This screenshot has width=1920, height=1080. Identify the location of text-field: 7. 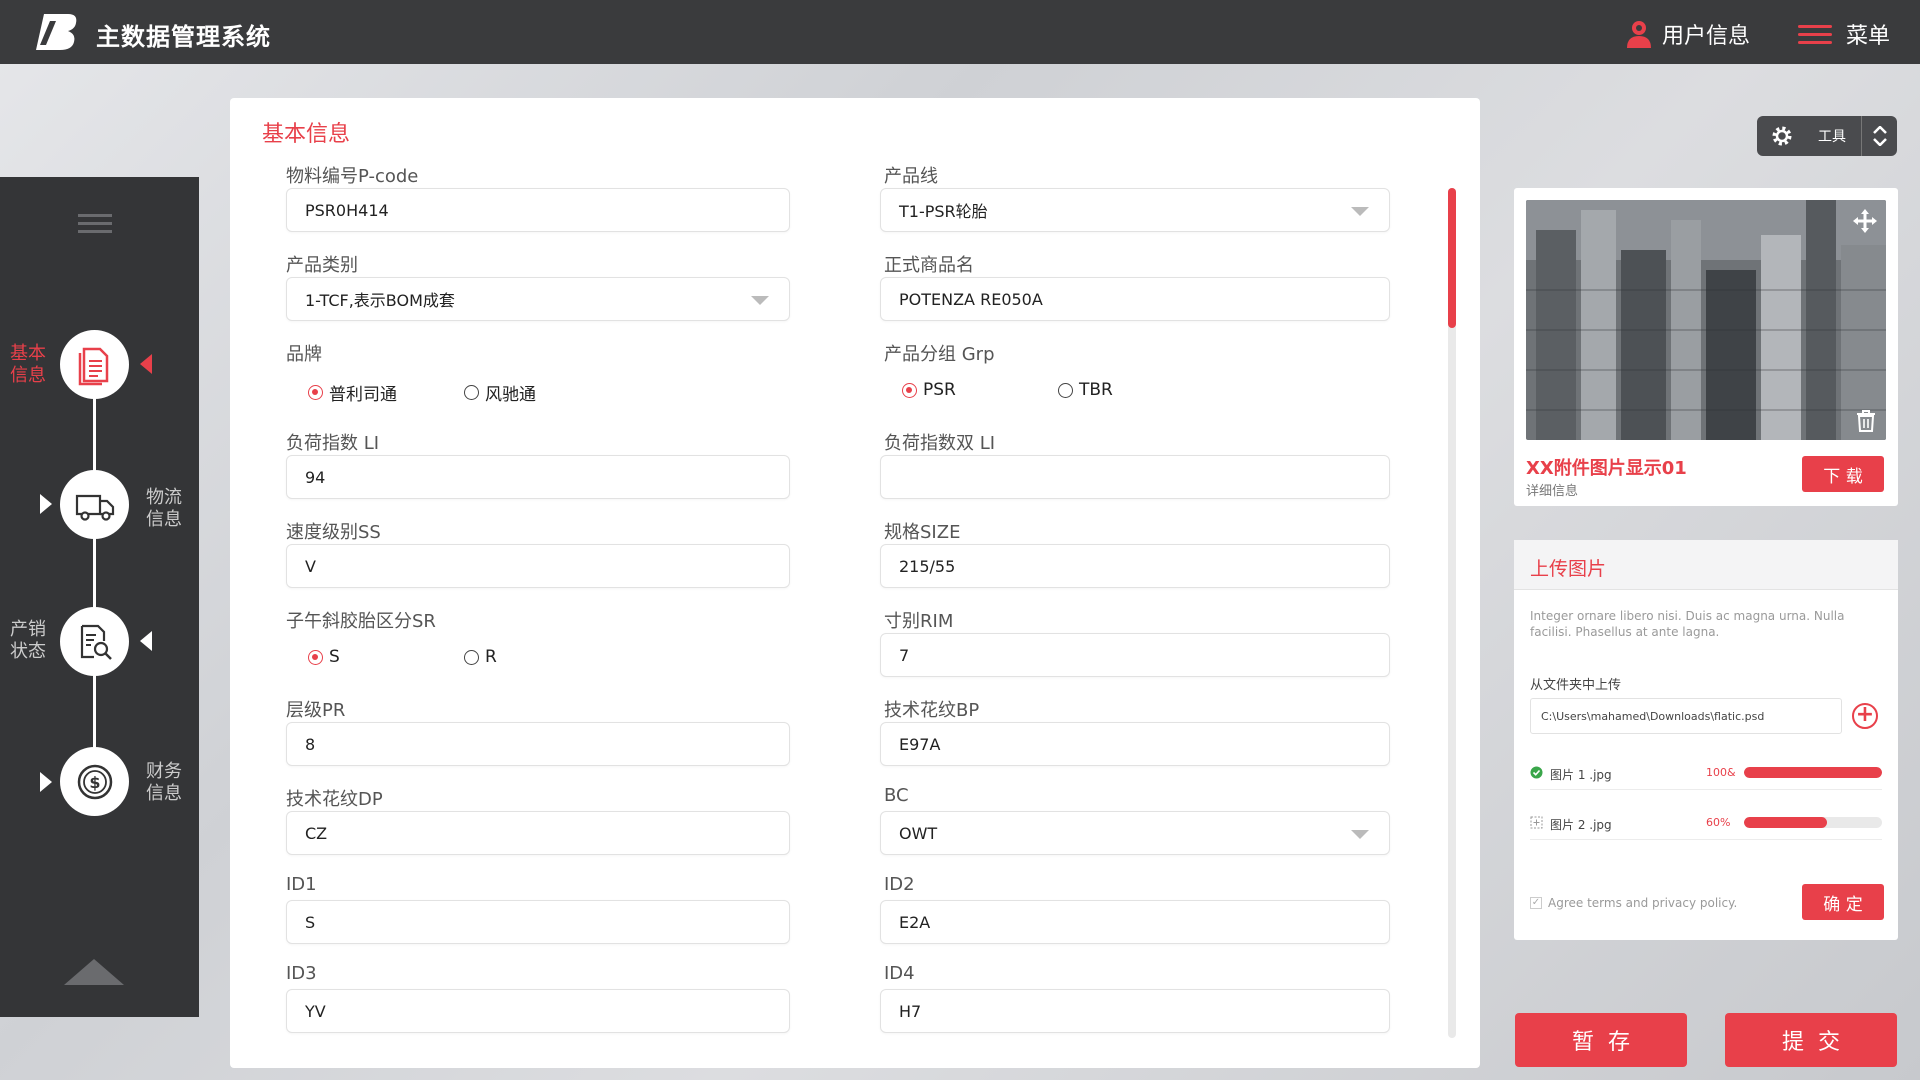
(1135, 655).